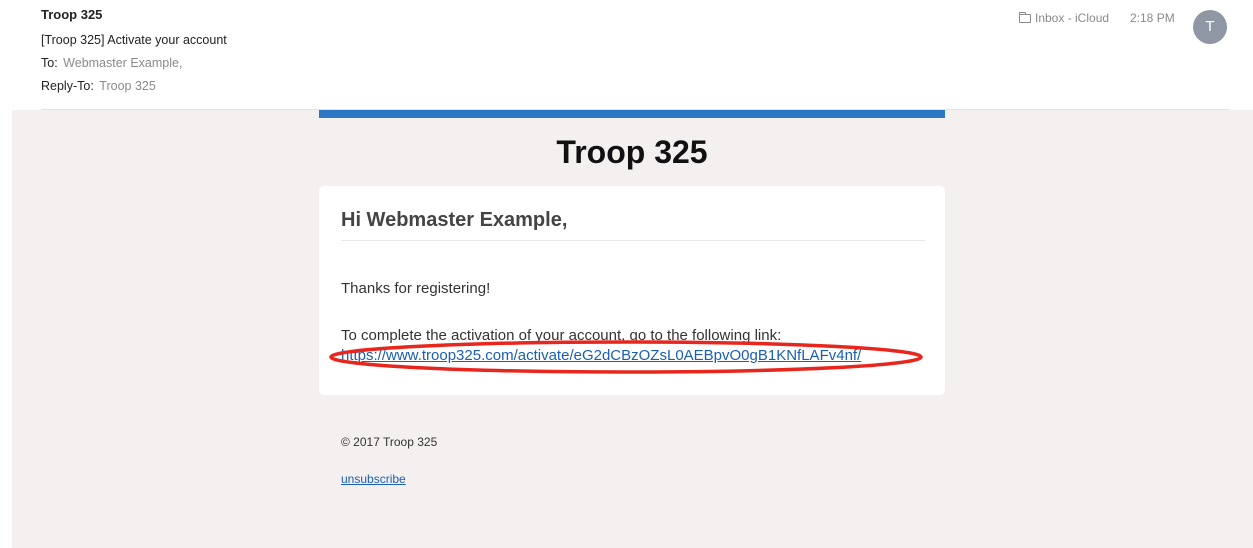 The height and width of the screenshot is (548, 1253). What do you see at coordinates (1072, 18) in the screenshot?
I see `mailbox-label: Inbox - iCloud` at bounding box center [1072, 18].